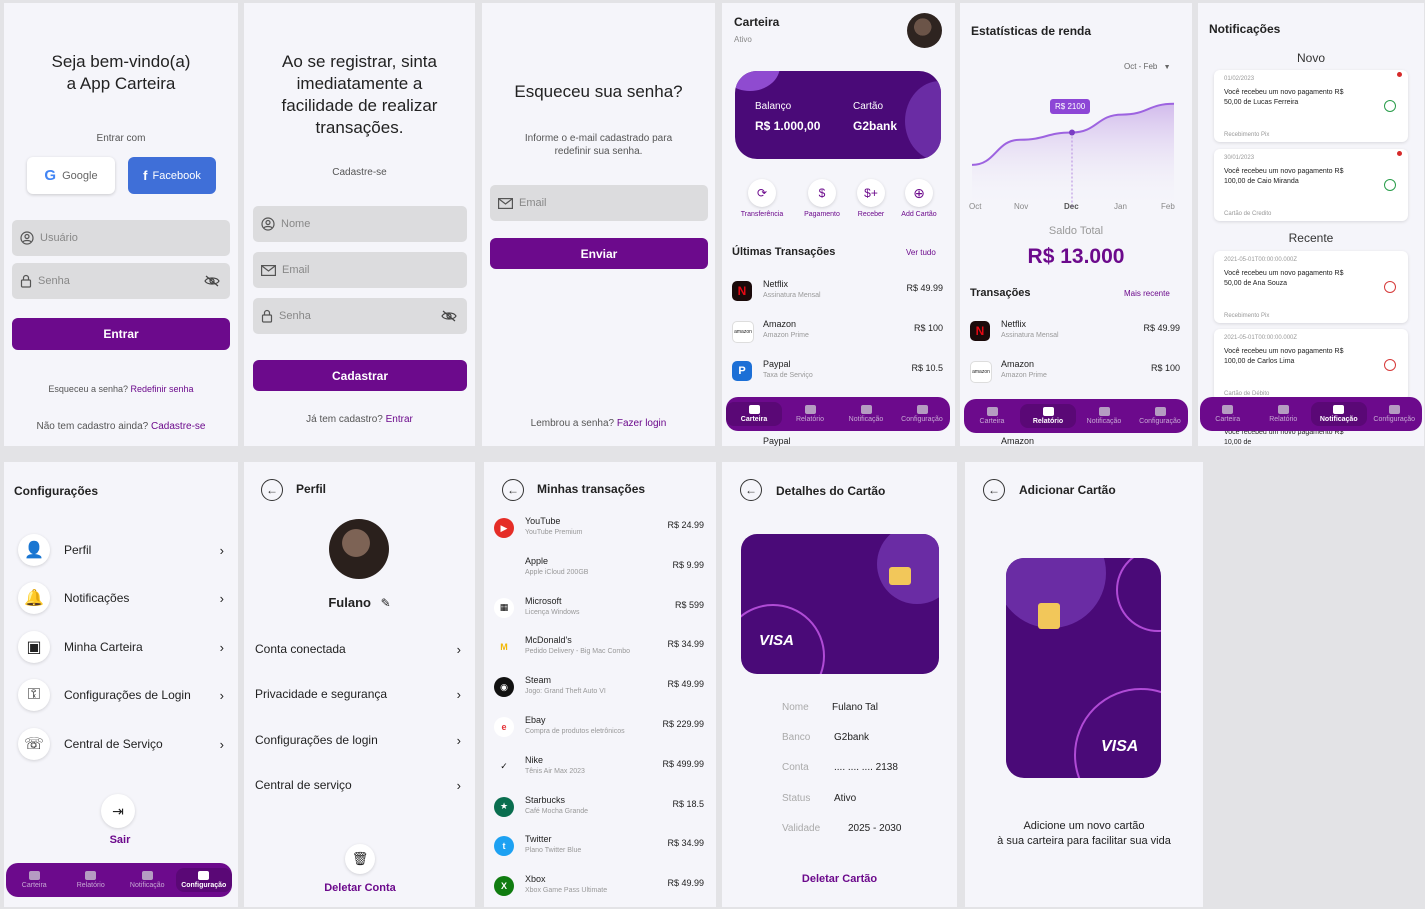 This screenshot has width=1425, height=909. Describe the element at coordinates (358, 649) in the screenshot. I see `profile-item-connected: Conta conectada ›` at that location.